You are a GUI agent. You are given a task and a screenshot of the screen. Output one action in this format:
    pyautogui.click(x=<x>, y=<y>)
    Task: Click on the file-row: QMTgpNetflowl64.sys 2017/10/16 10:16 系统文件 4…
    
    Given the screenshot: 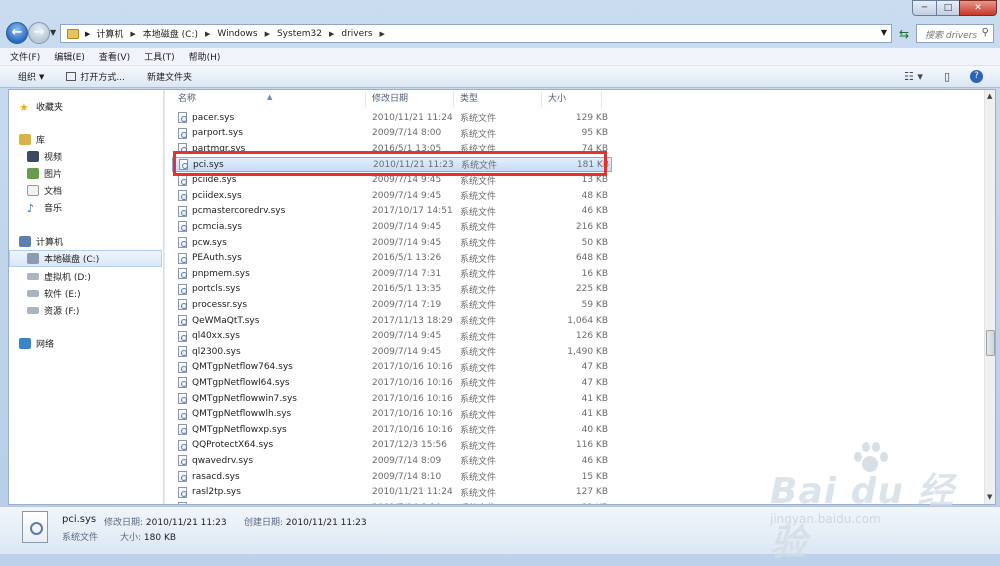 What is the action you would take?
    pyautogui.click(x=392, y=383)
    